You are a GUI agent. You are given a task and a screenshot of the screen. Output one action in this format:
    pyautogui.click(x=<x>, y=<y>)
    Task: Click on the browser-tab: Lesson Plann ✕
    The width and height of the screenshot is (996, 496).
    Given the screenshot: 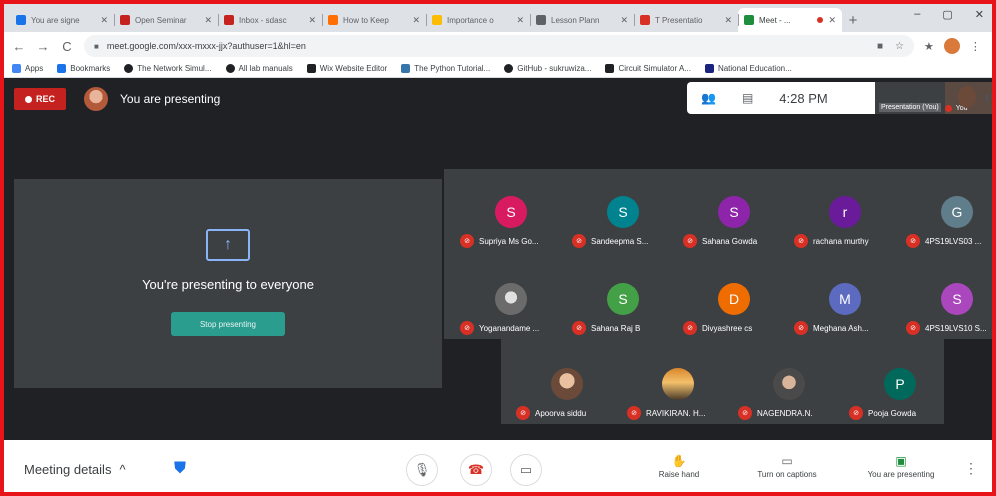 What is the action you would take?
    pyautogui.click(x=582, y=20)
    